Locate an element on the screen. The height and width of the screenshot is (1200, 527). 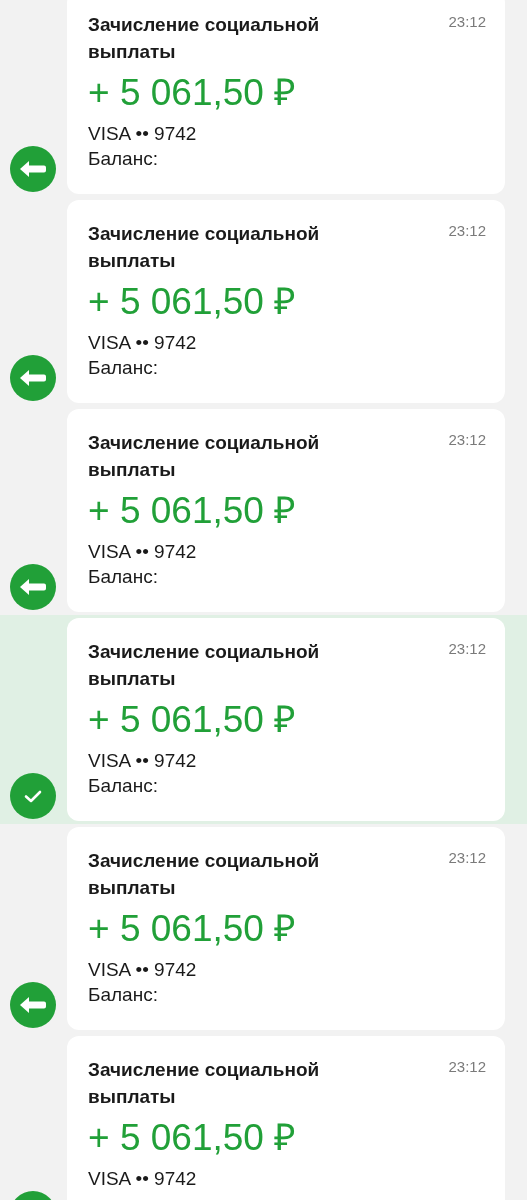
check-icon is located at coordinates (33, 796).